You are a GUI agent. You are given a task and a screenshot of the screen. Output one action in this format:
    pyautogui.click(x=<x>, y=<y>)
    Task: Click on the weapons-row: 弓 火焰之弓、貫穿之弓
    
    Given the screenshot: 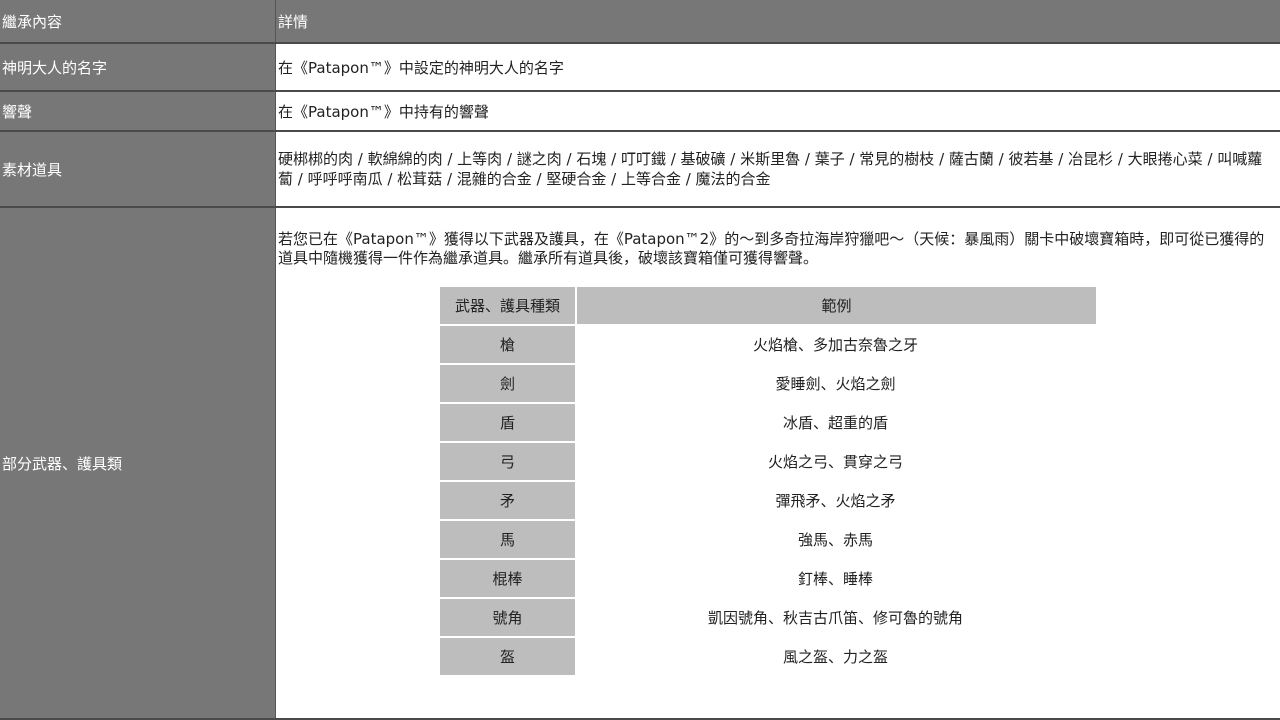 What is the action you would take?
    pyautogui.click(x=768, y=461)
    